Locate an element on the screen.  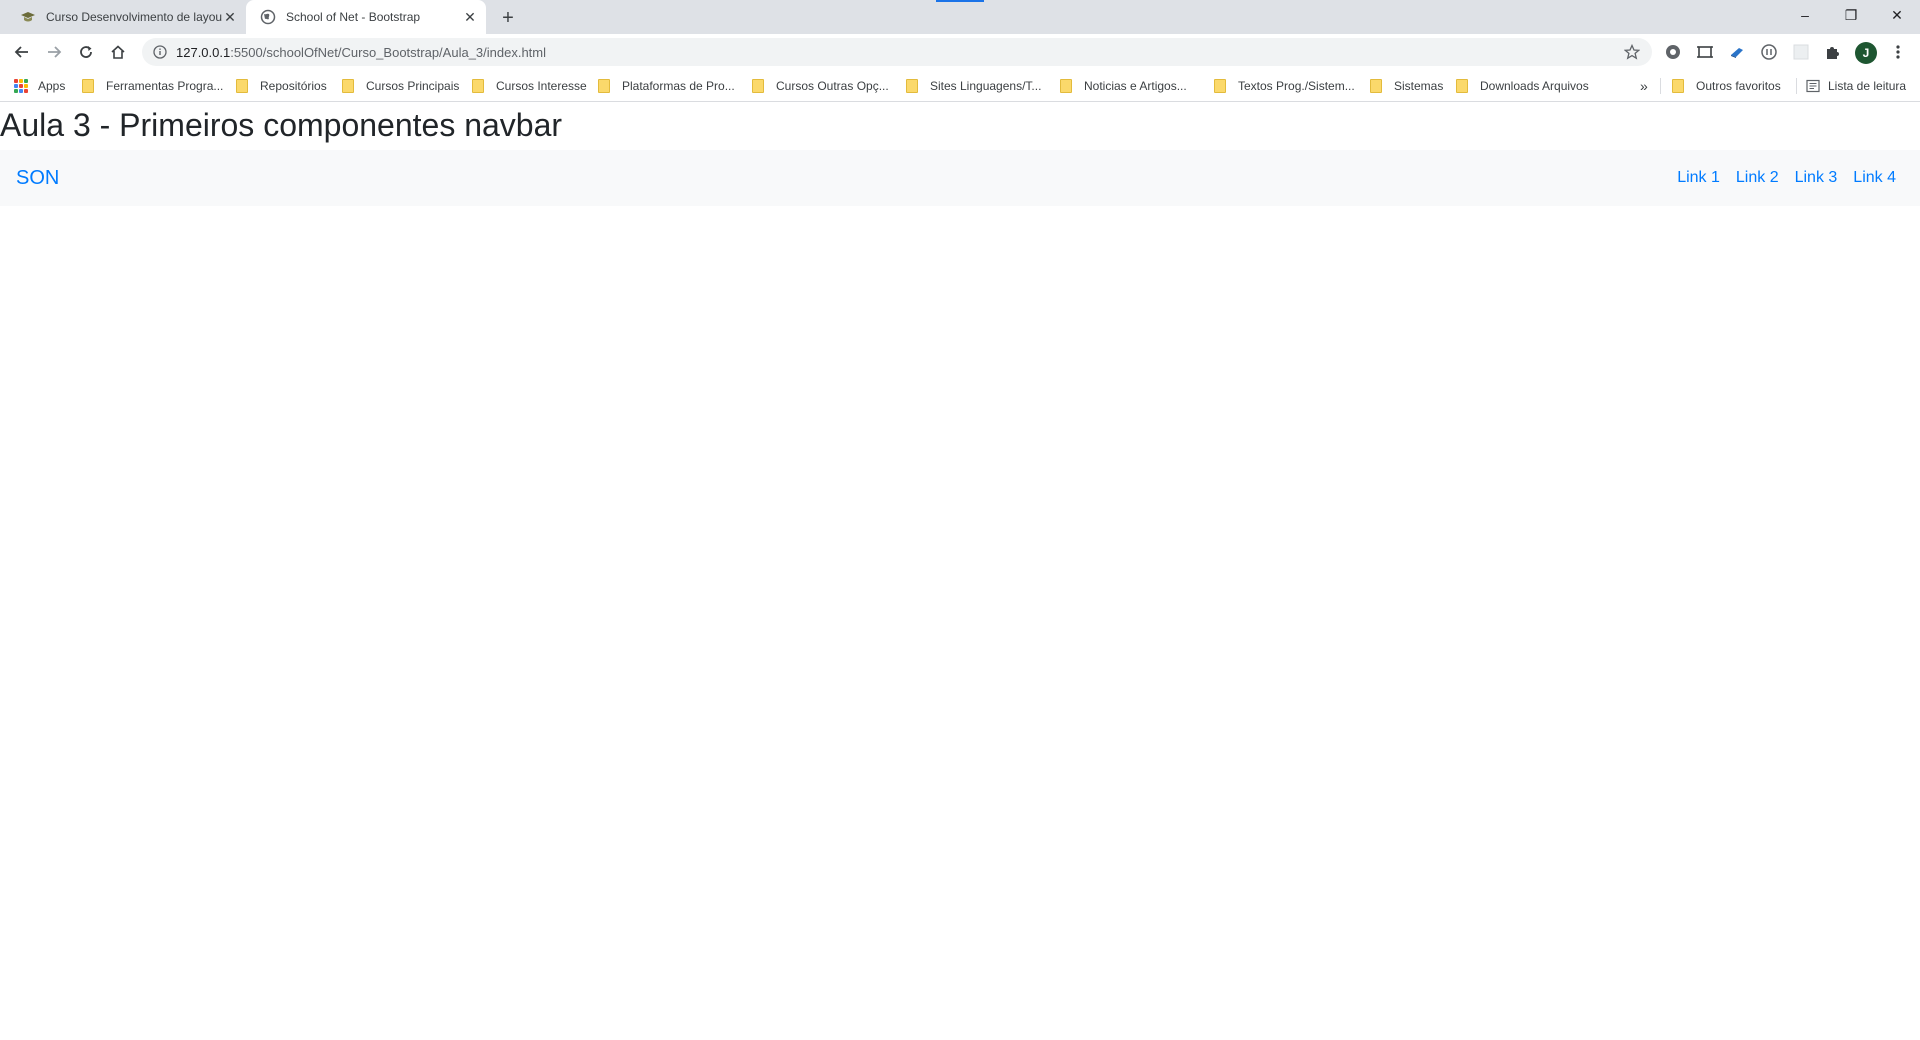
info-icon is located at coordinates (160, 52).